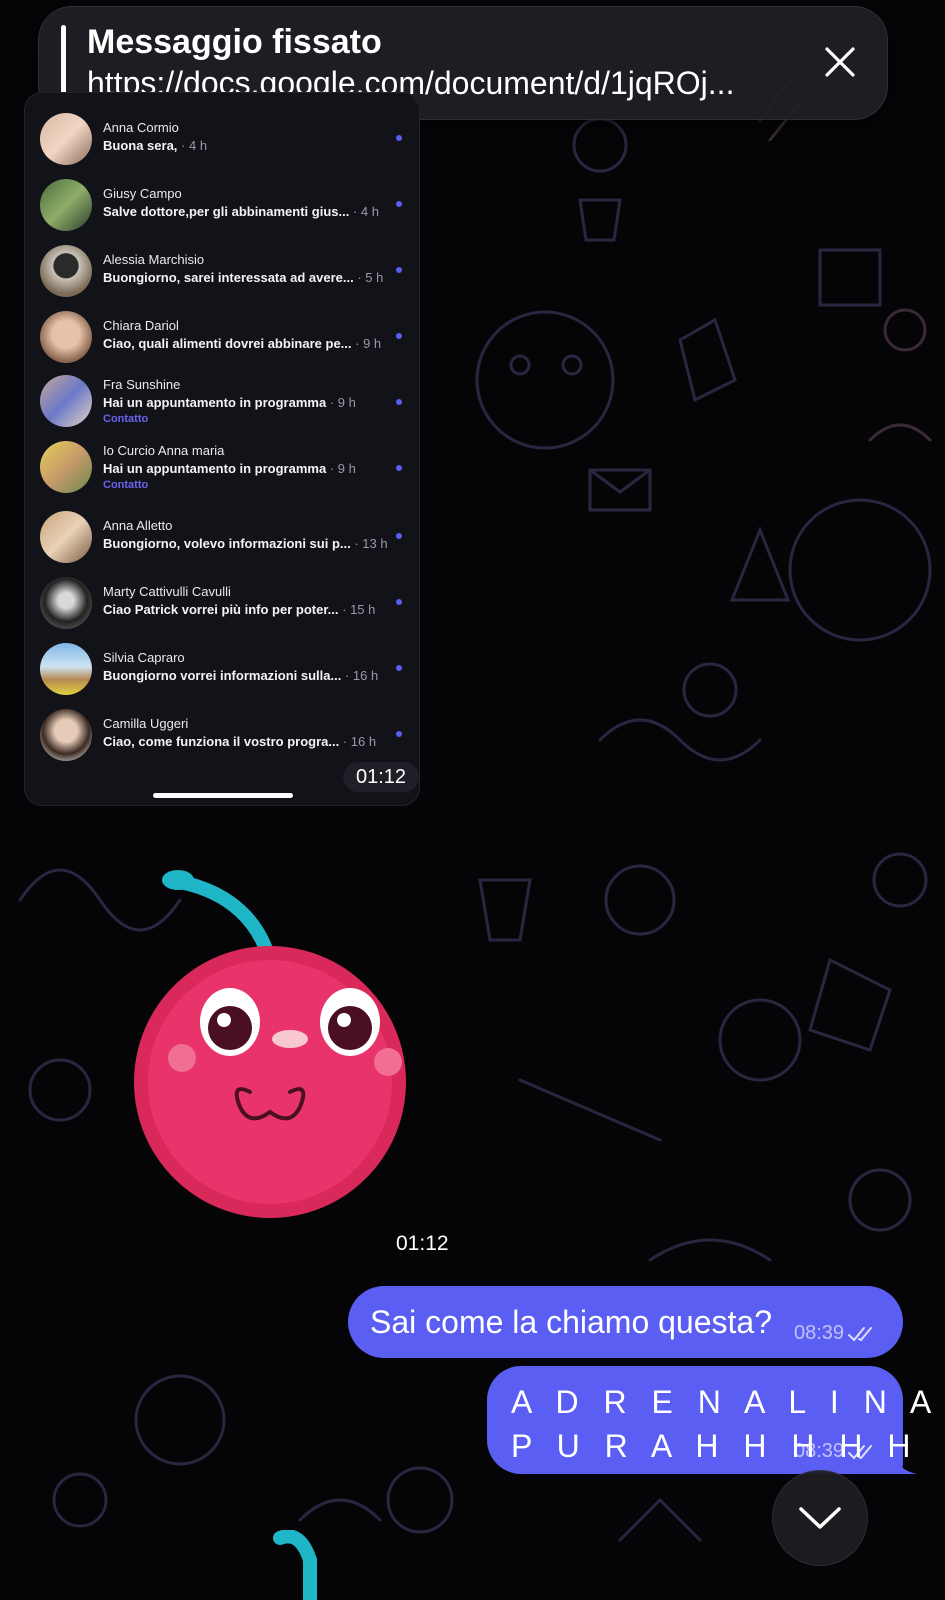  What do you see at coordinates (234, 42) in the screenshot?
I see `pinned-title: Messaggio fissato` at bounding box center [234, 42].